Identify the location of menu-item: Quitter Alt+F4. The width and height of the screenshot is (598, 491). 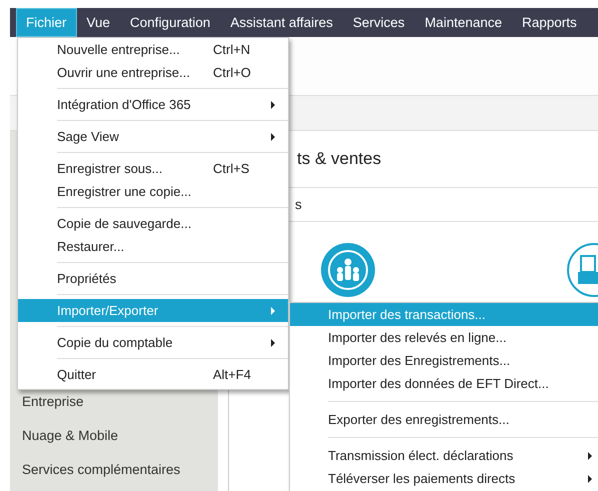
(153, 374).